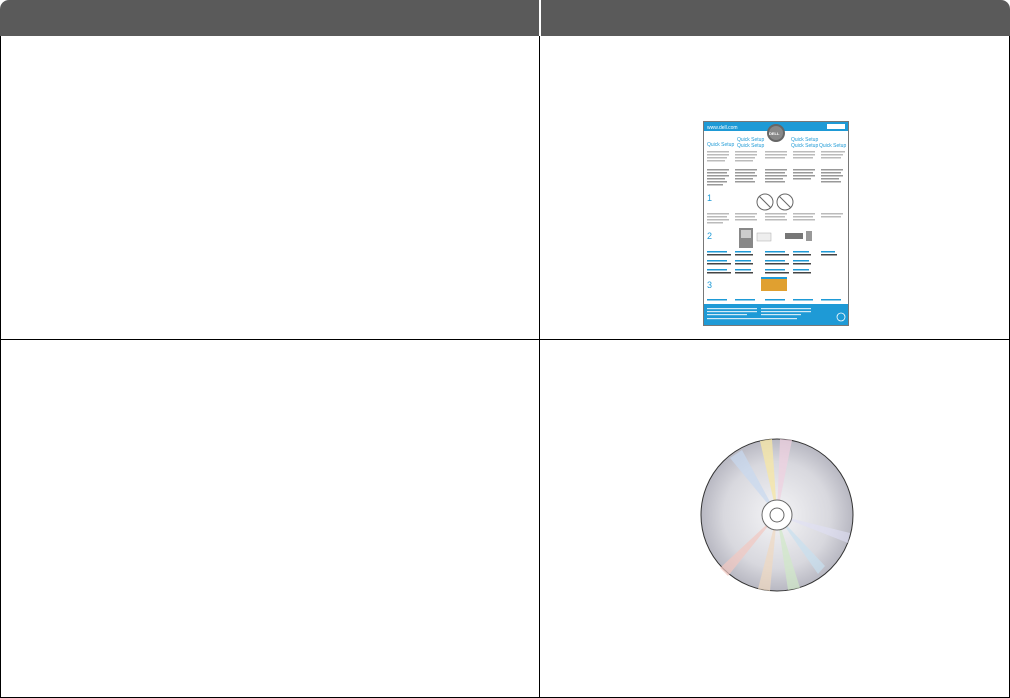 The width and height of the screenshot is (1010, 698). I want to click on sheet-url: www.dell.com, so click(722, 128).